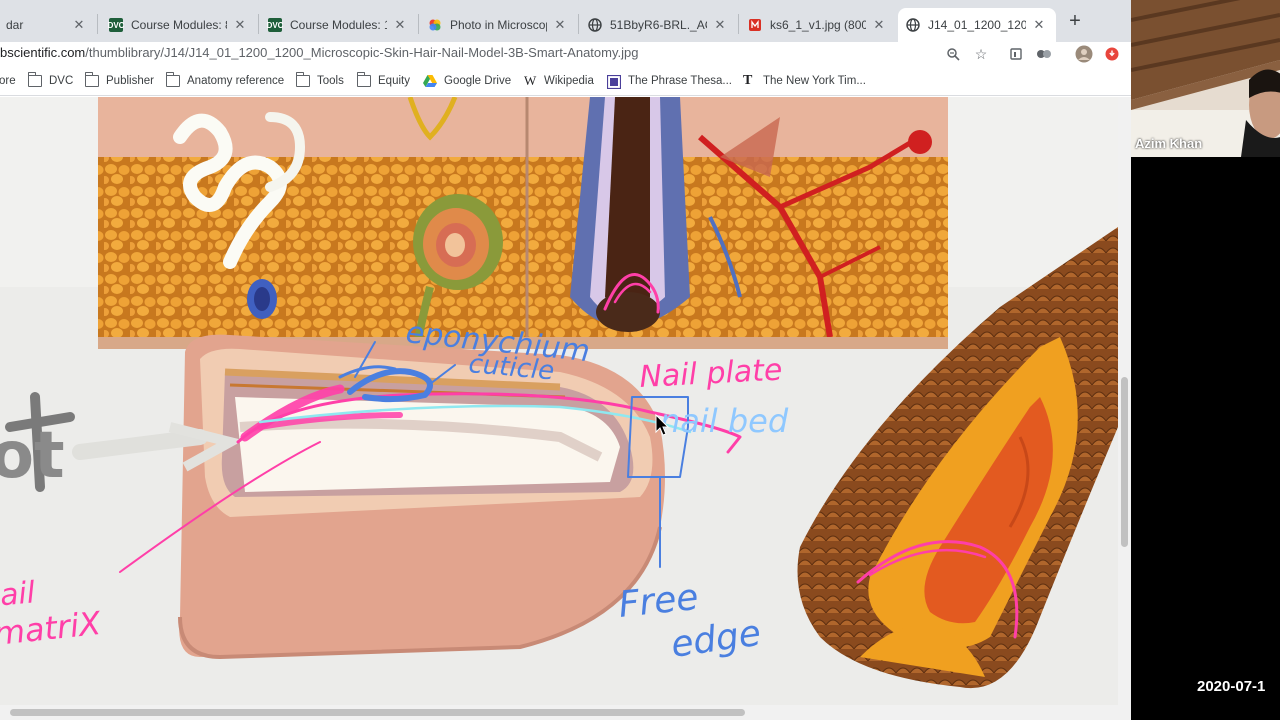 Image resolution: width=1280 pixels, height=720 pixels. I want to click on tab-title: ks6_1_v1.jpg (800×7, so click(818, 25).